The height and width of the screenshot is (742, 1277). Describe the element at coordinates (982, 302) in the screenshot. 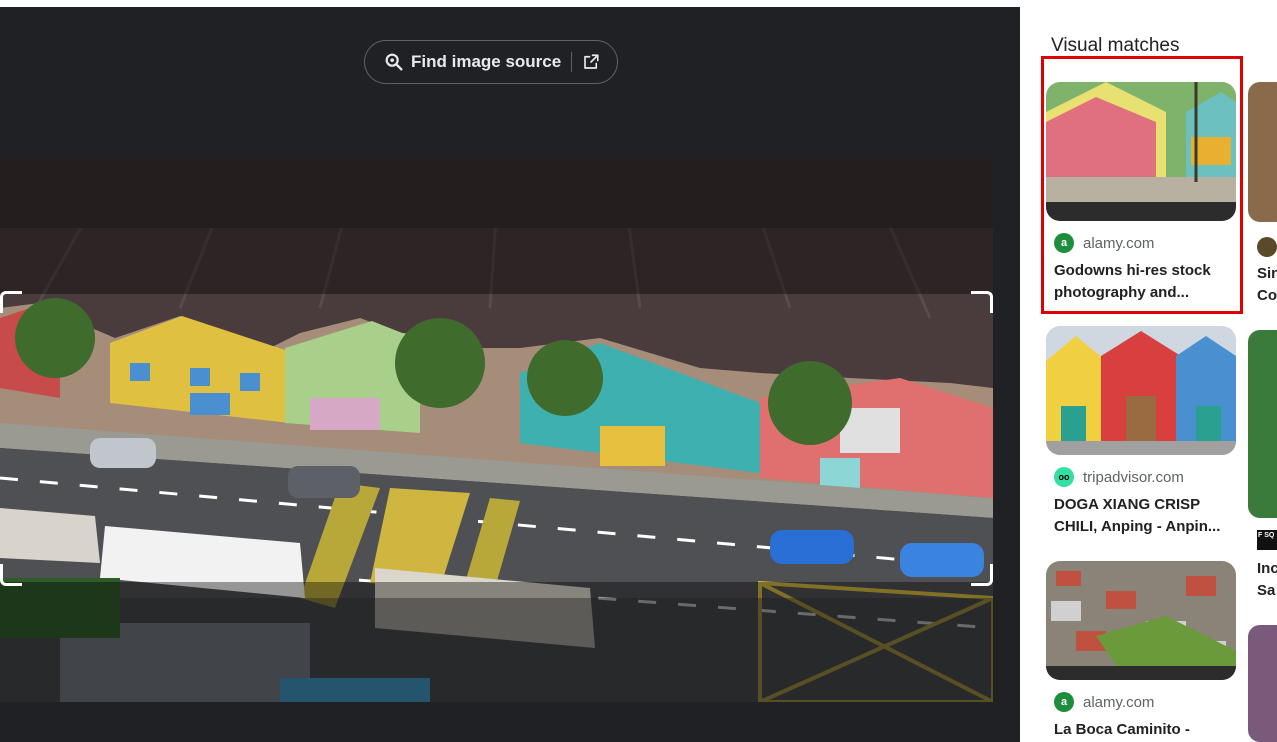

I see `crop-handle-top-right` at that location.